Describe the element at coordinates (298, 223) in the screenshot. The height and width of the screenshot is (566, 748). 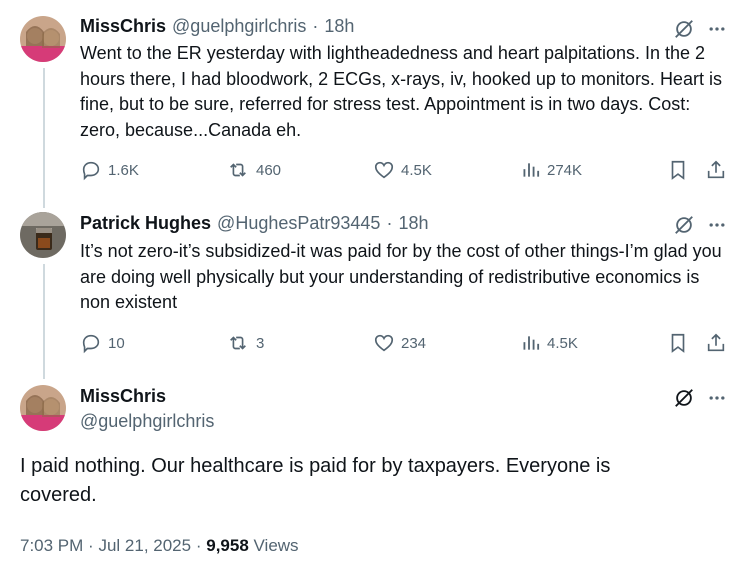
I see `user-handle: @HughesPatr93445` at that location.